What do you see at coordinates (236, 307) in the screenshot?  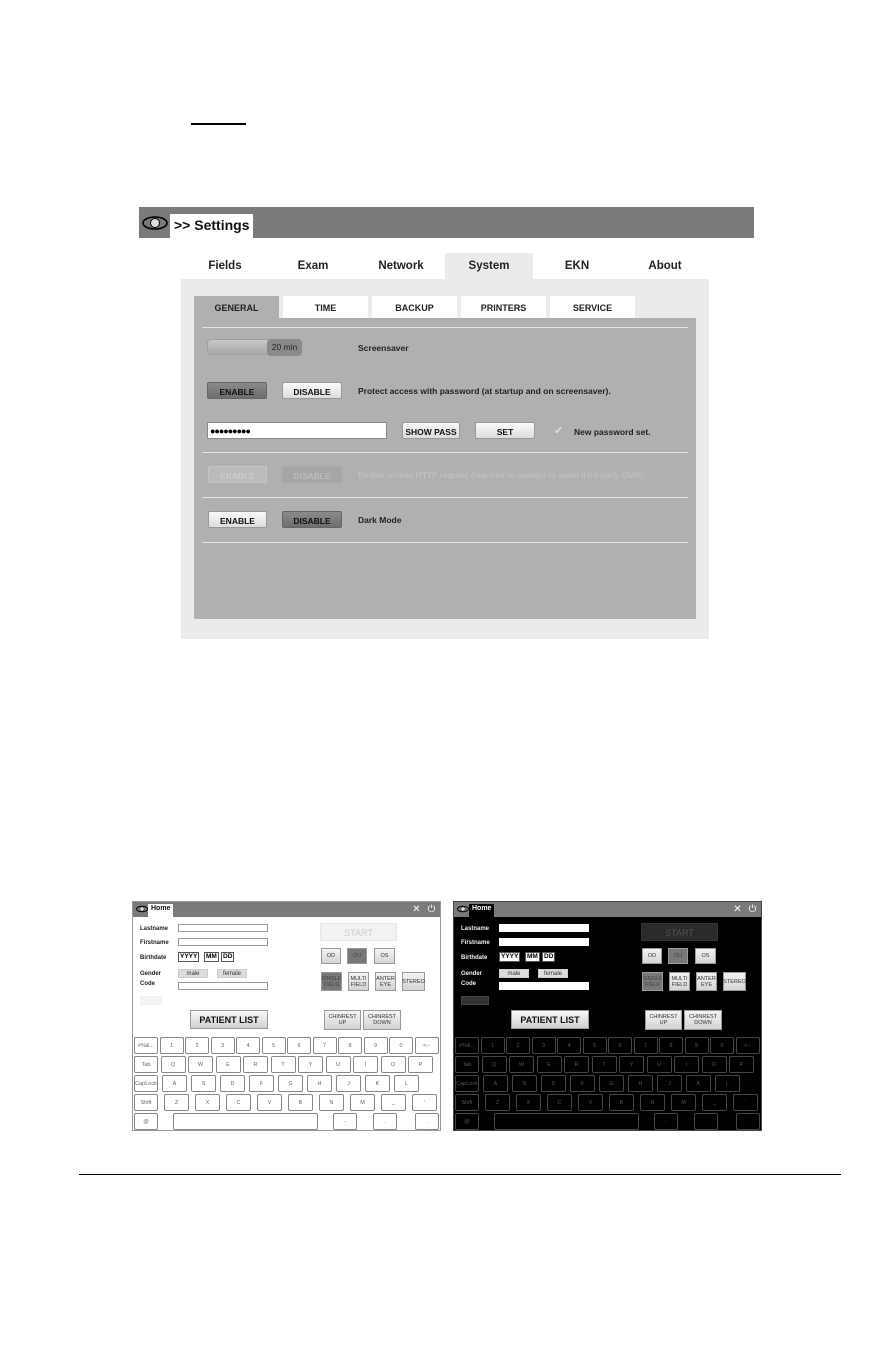 I see `subtab-general: GENERAL` at bounding box center [236, 307].